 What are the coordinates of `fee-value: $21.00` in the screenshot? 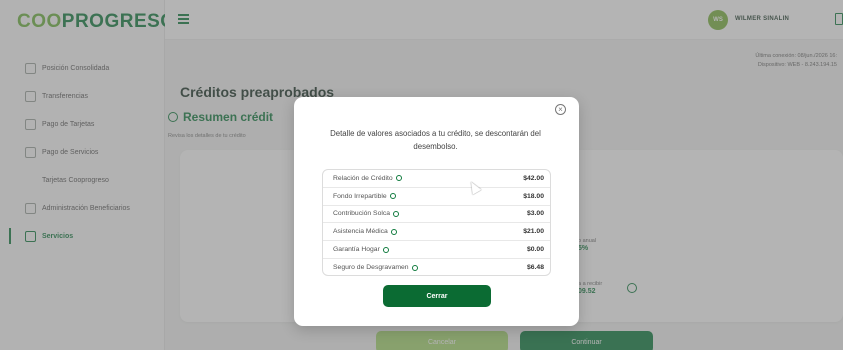 It's located at (533, 232).